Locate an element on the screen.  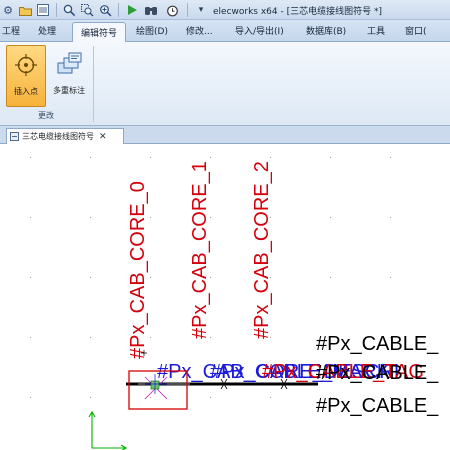
zoom-icon is located at coordinates (69, 10).